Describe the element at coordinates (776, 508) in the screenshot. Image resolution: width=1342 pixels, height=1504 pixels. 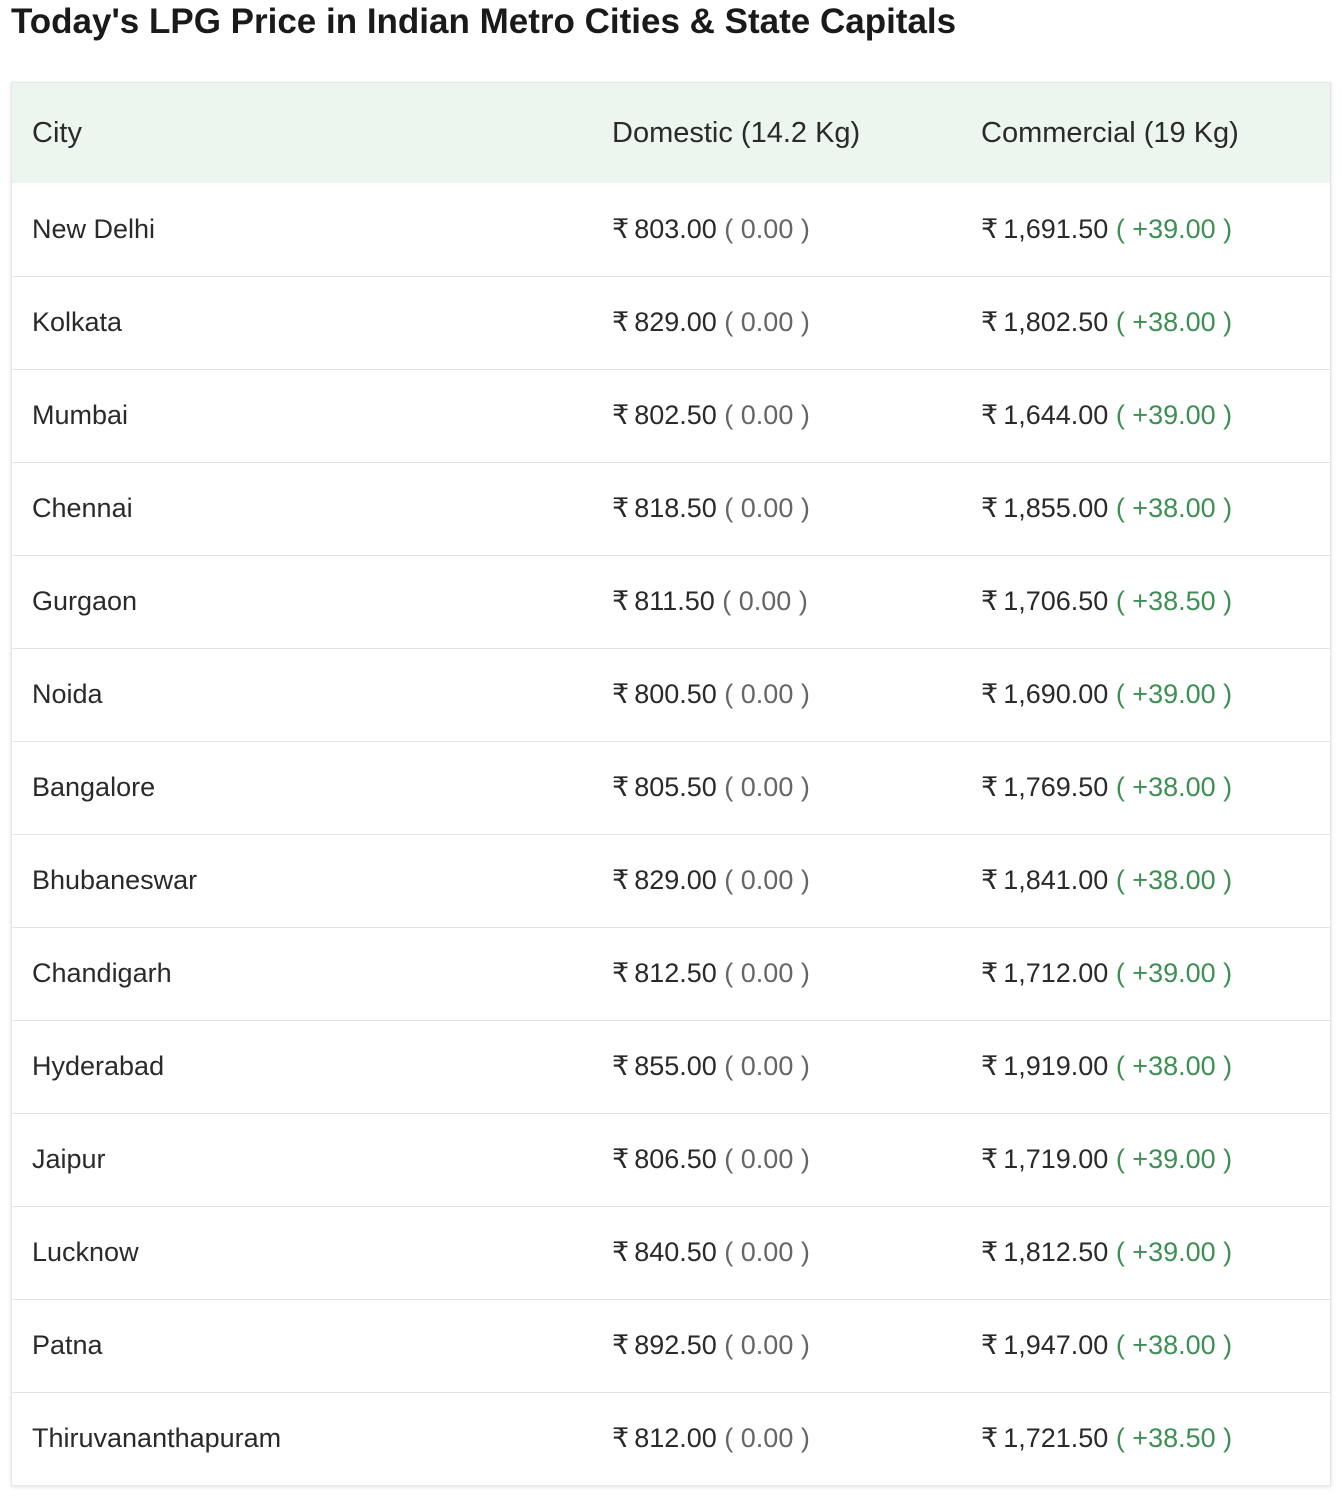
I see `cell-domestic: ₹818.50 ( 0.00 )` at that location.